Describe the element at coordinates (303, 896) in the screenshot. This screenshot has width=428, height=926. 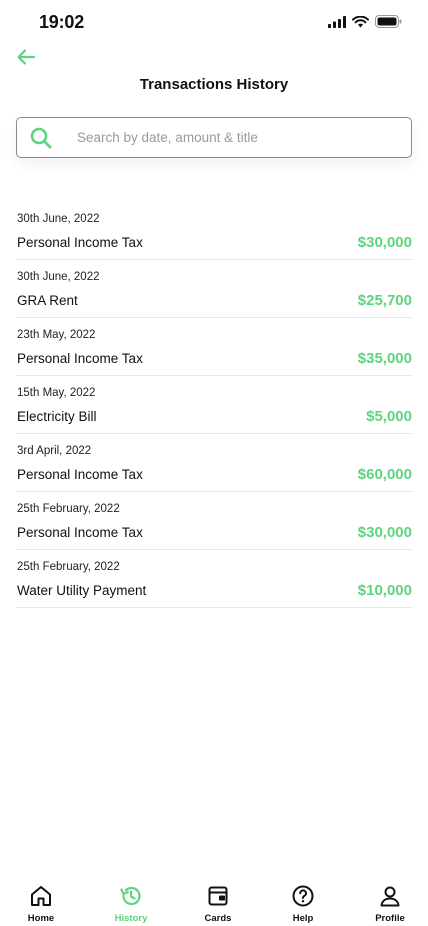
I see `help-icon` at that location.